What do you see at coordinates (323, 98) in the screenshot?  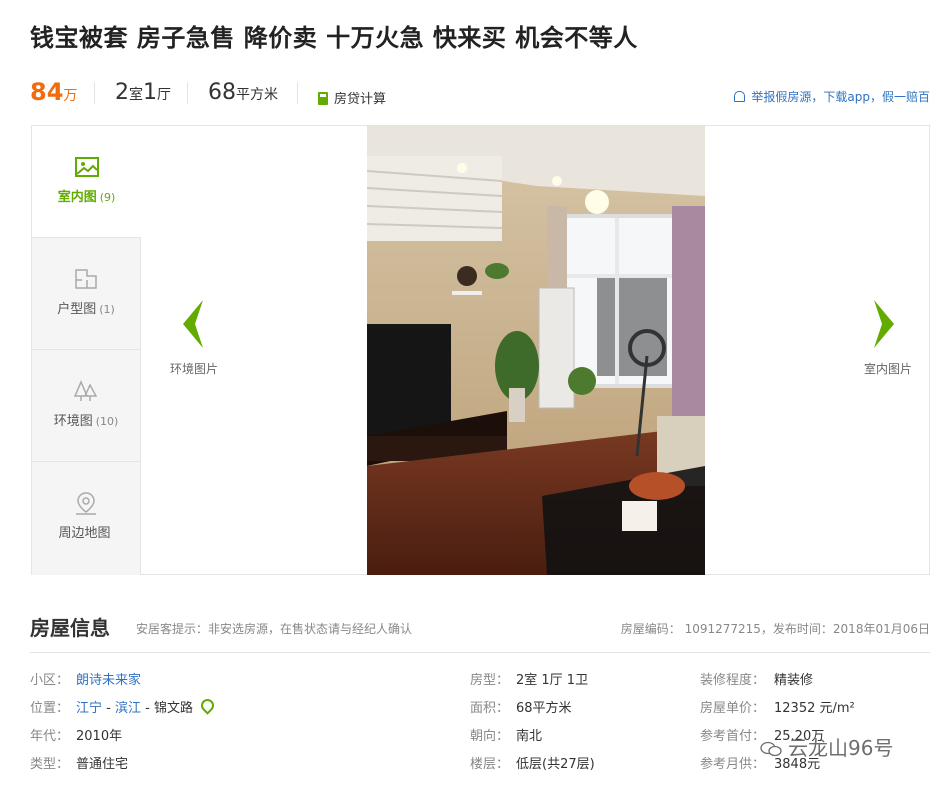 I see `calculator-icon` at bounding box center [323, 98].